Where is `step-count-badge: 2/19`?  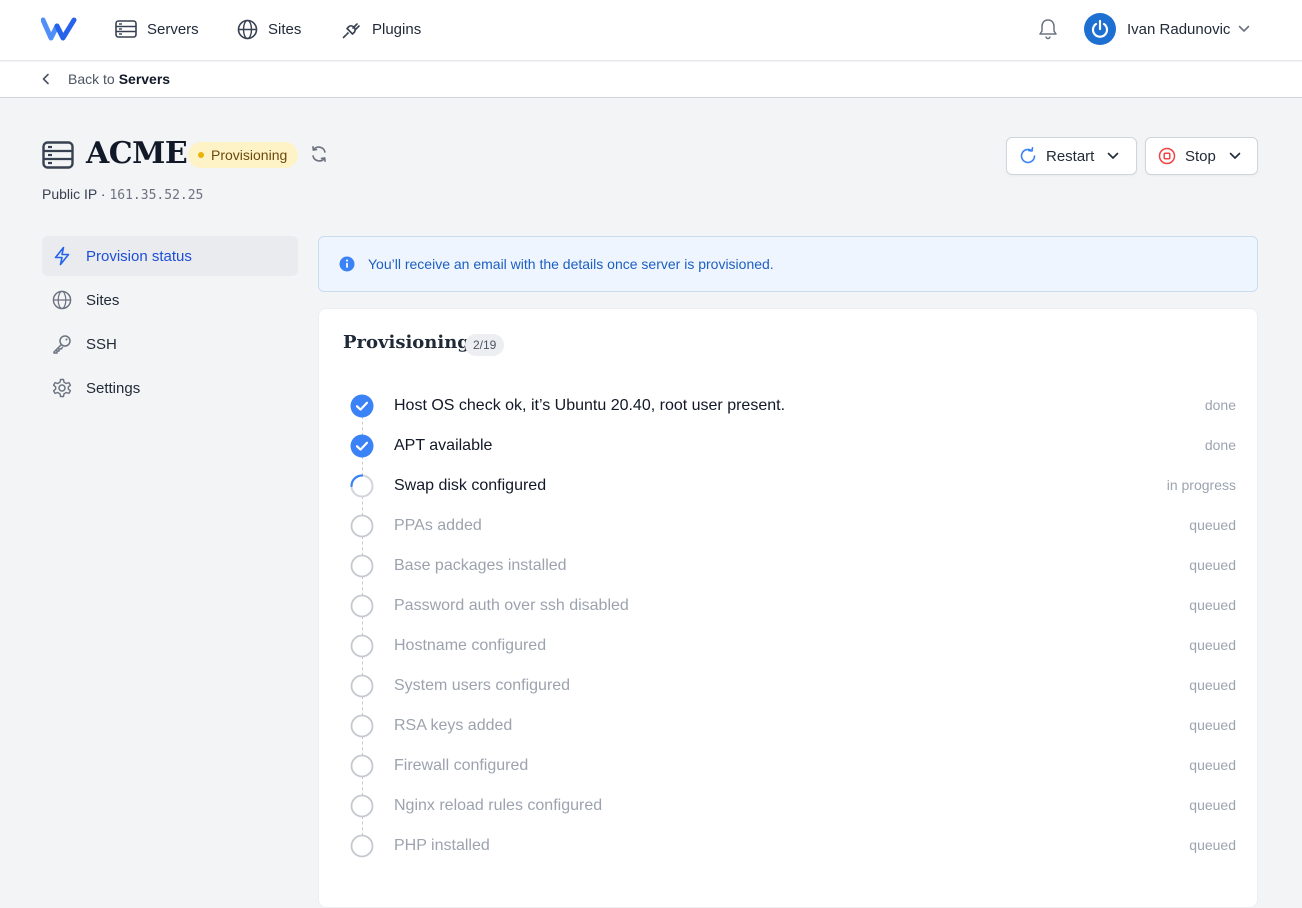
step-count-badge: 2/19 is located at coordinates (485, 345).